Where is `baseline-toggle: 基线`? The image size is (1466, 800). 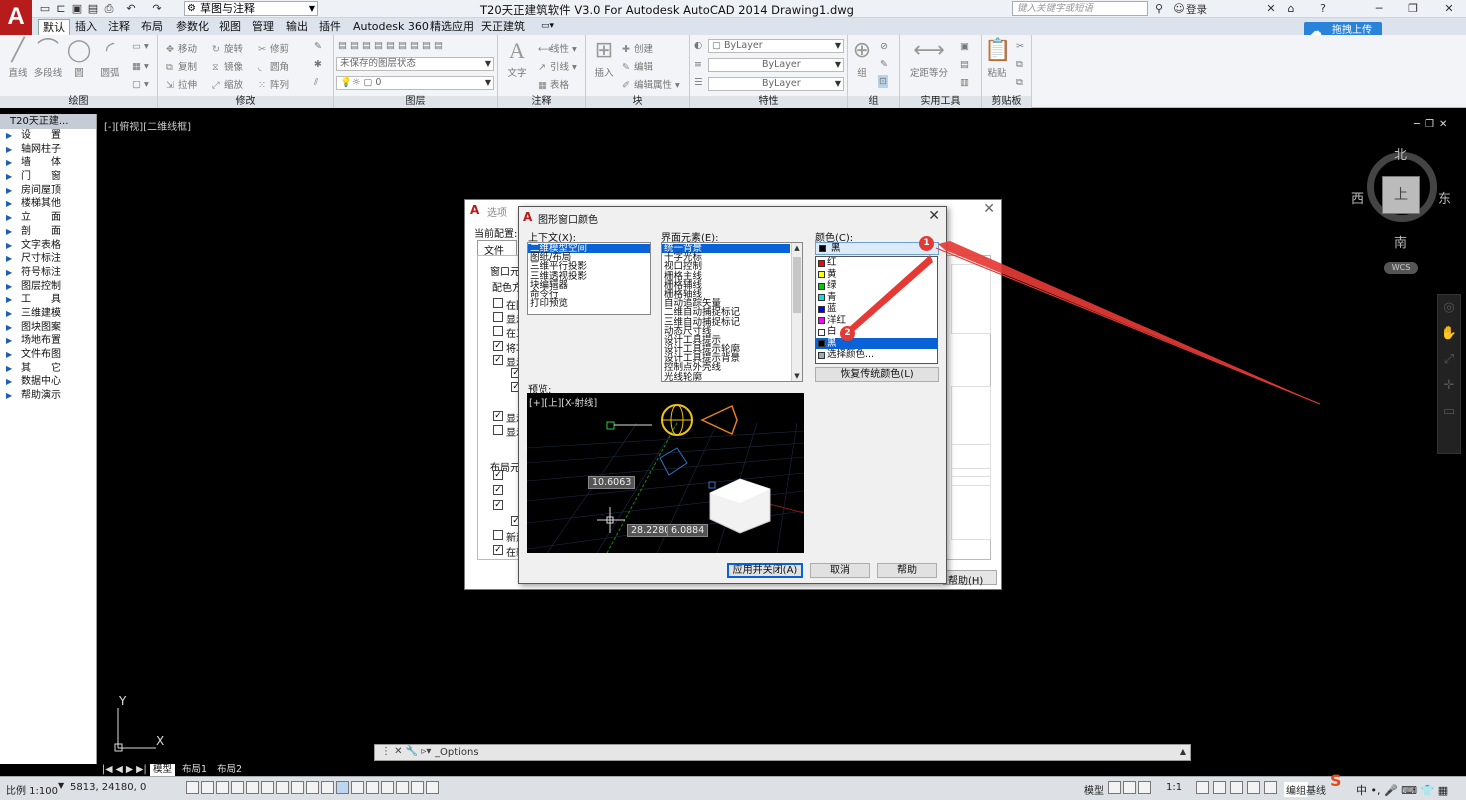
baseline-toggle: 基线 is located at coordinates (1316, 789).